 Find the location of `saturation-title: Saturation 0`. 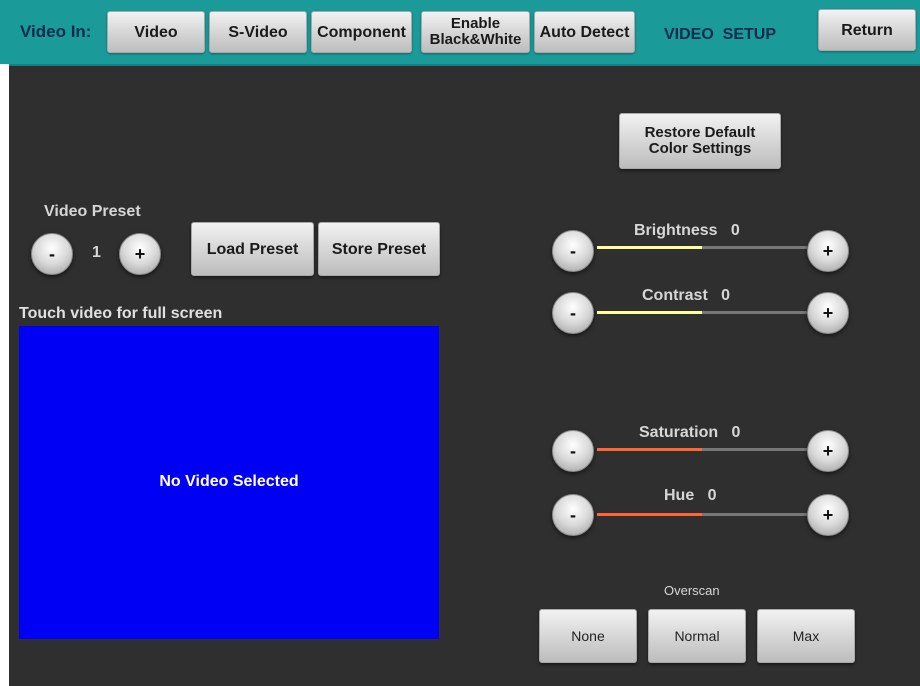

saturation-title: Saturation 0 is located at coordinates (689, 433).